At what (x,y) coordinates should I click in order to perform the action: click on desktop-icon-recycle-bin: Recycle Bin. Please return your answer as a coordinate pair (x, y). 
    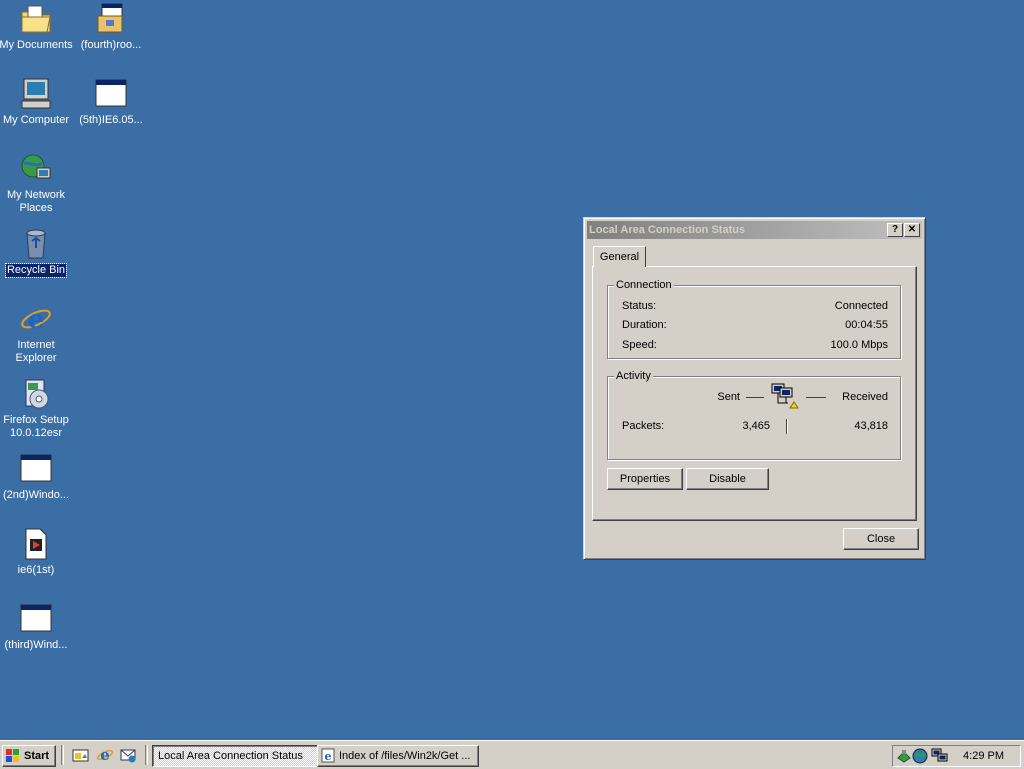
    Looking at the image, I should click on (37, 252).